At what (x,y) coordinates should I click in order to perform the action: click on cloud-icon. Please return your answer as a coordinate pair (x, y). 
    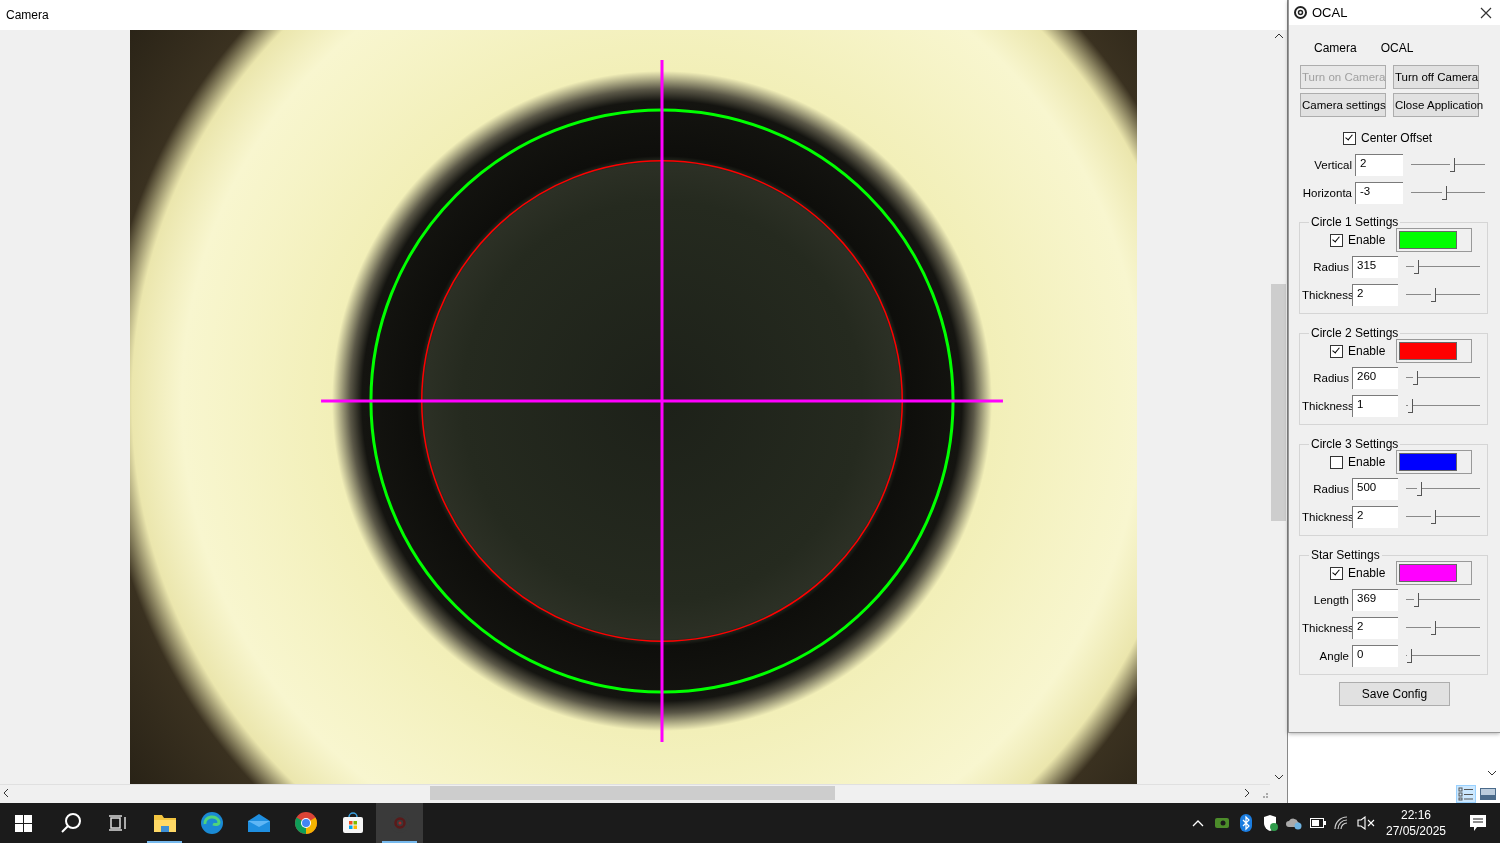
    Looking at the image, I should click on (1294, 823).